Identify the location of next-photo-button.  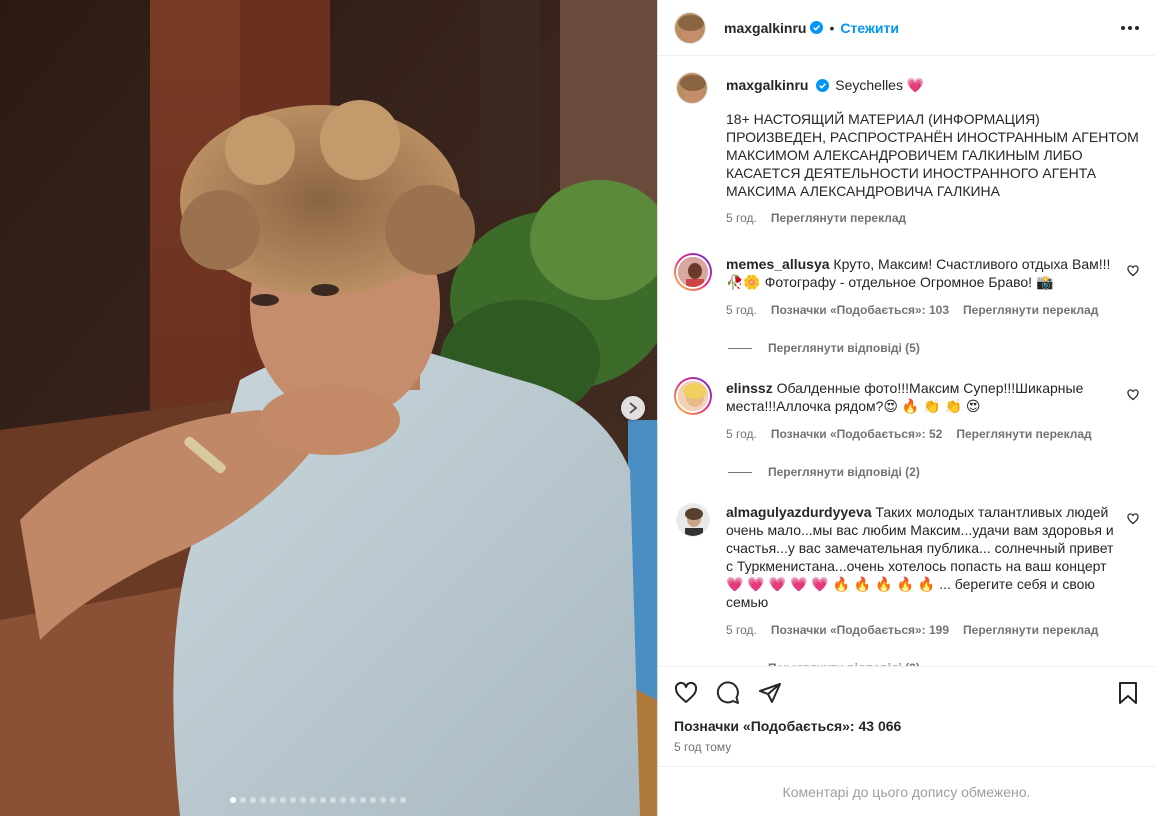
(633, 408).